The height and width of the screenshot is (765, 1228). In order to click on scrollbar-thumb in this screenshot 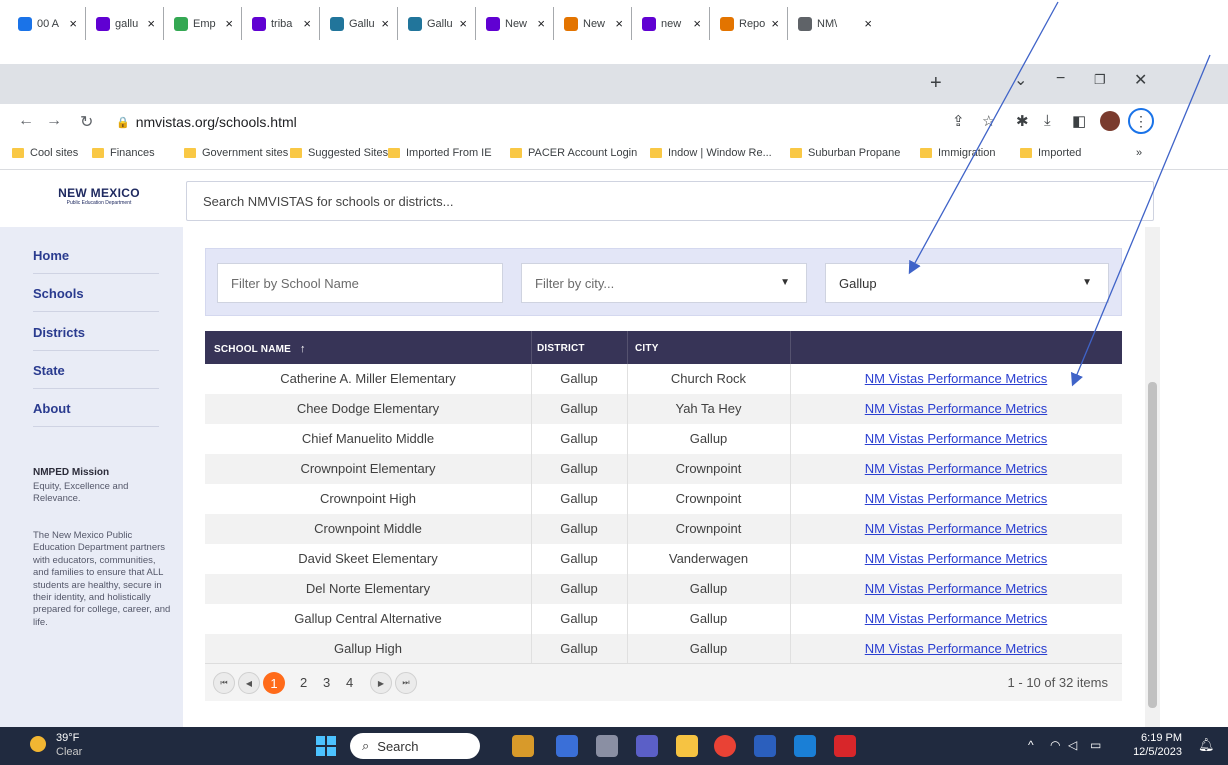, I will do `click(1152, 545)`.